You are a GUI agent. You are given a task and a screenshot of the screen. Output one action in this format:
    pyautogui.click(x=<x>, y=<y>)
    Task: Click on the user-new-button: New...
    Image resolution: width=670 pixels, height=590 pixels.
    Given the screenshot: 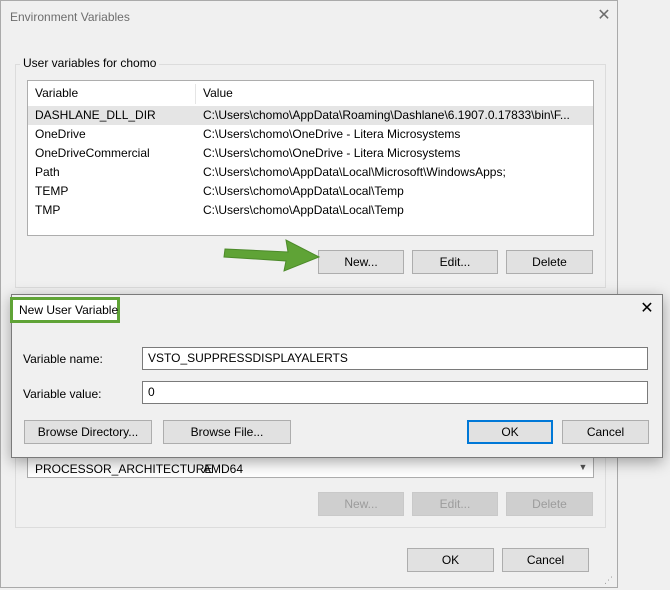 What is the action you would take?
    pyautogui.click(x=361, y=262)
    